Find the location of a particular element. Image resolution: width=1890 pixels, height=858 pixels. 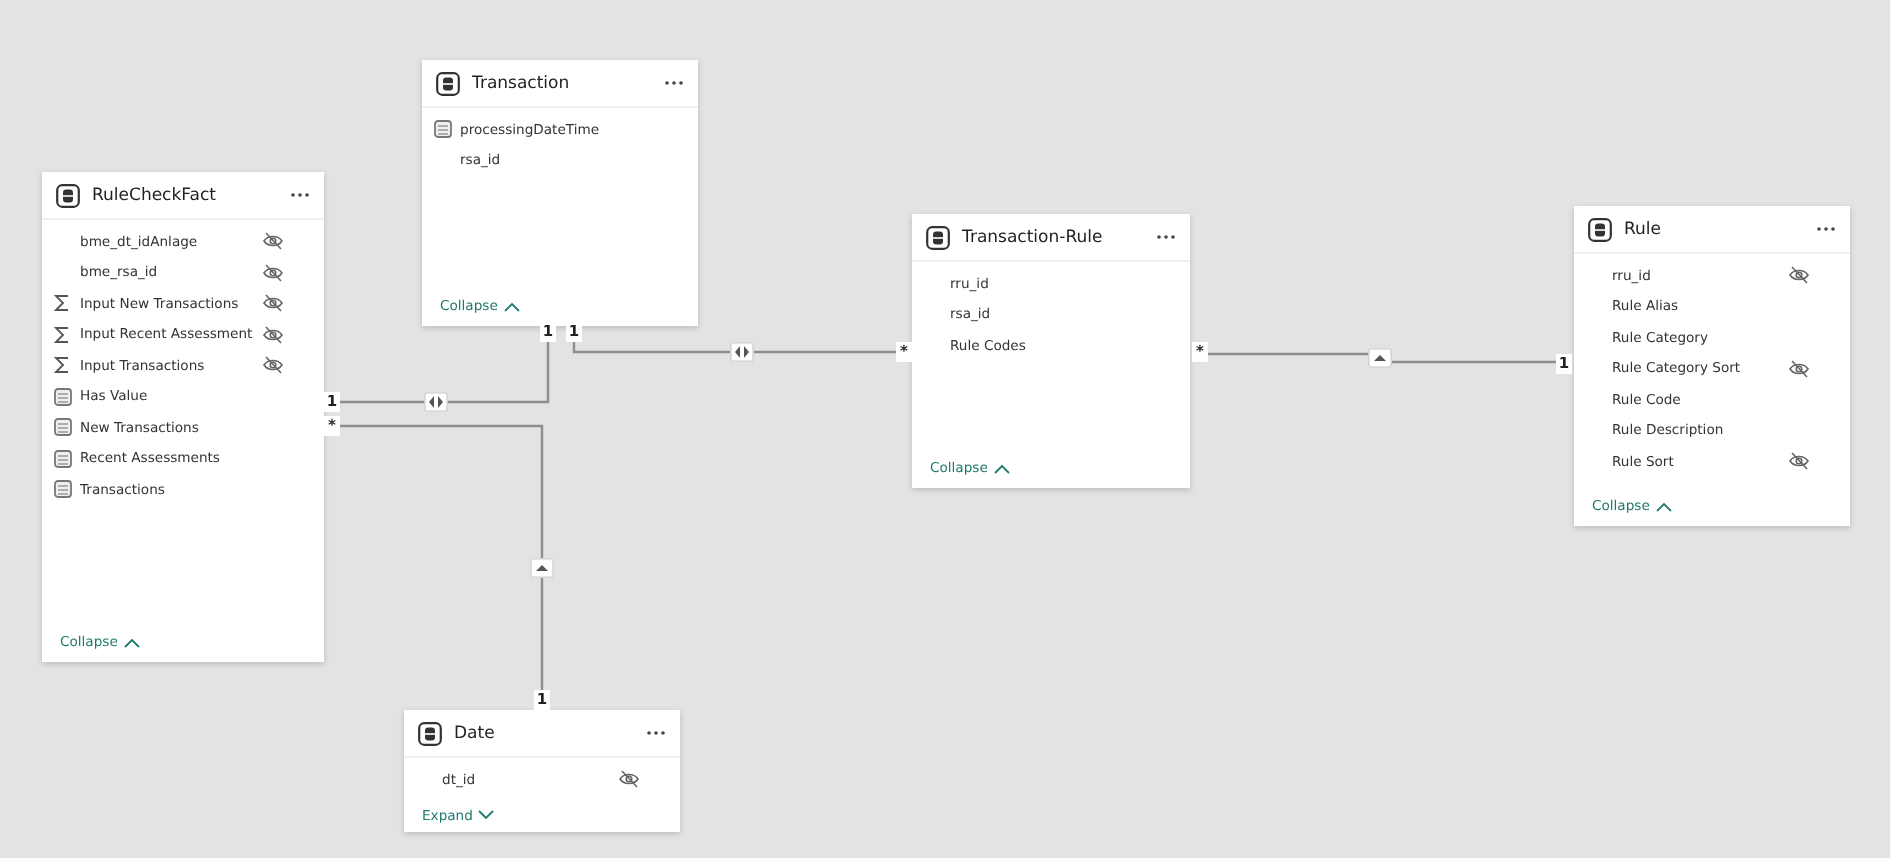

table-title: Rule is located at coordinates (1644, 229).